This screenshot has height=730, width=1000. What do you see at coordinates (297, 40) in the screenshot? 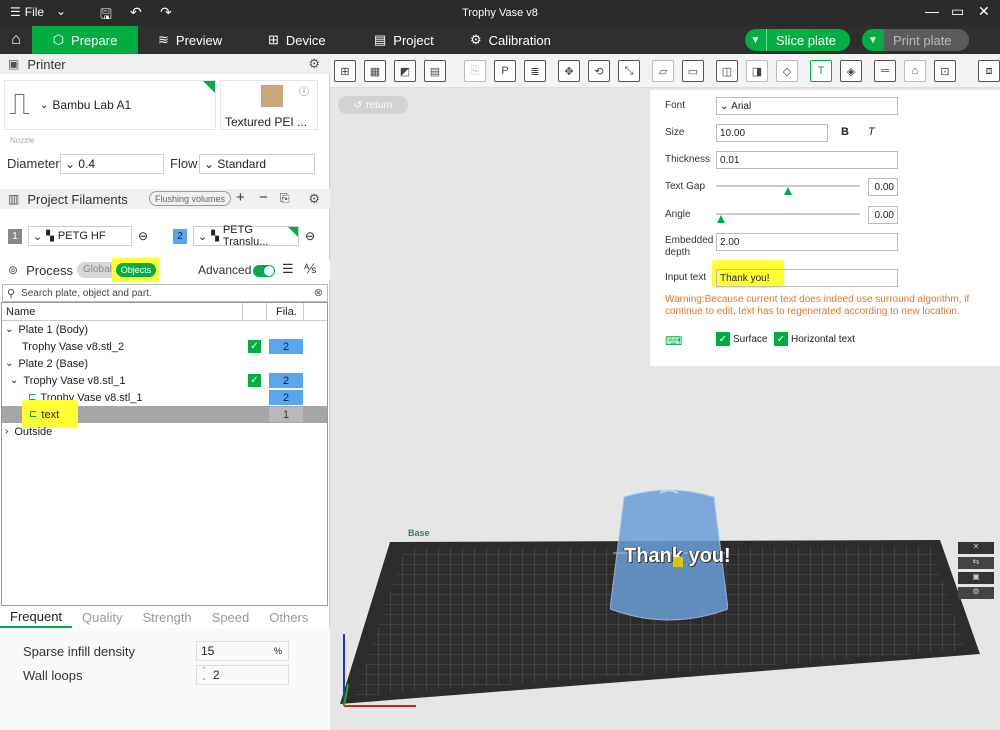
I see `tab-device: ⊞ Device` at bounding box center [297, 40].